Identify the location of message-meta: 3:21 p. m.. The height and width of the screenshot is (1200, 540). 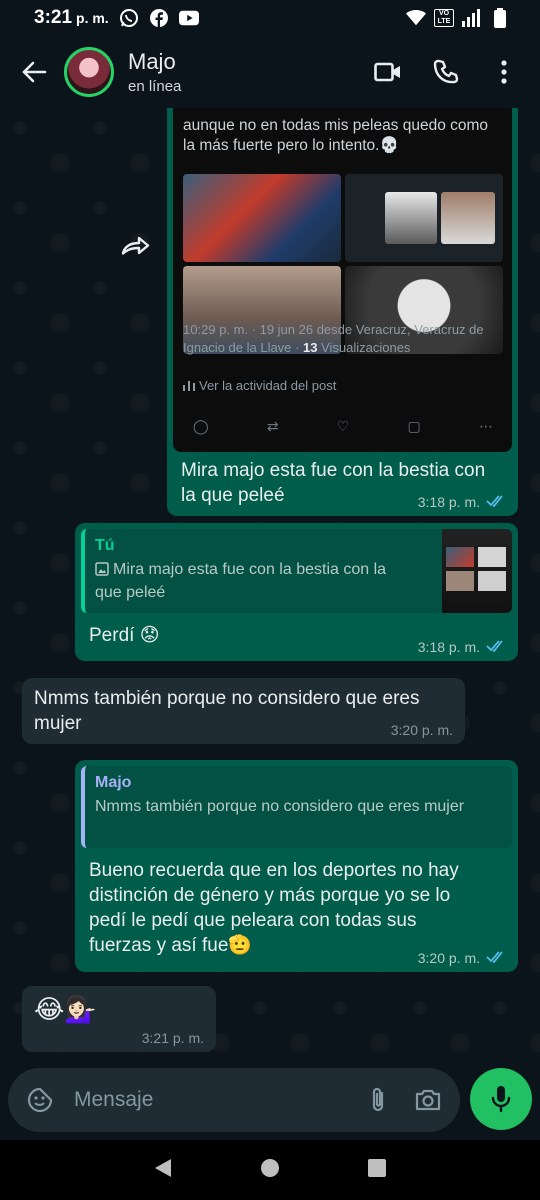
(173, 1038).